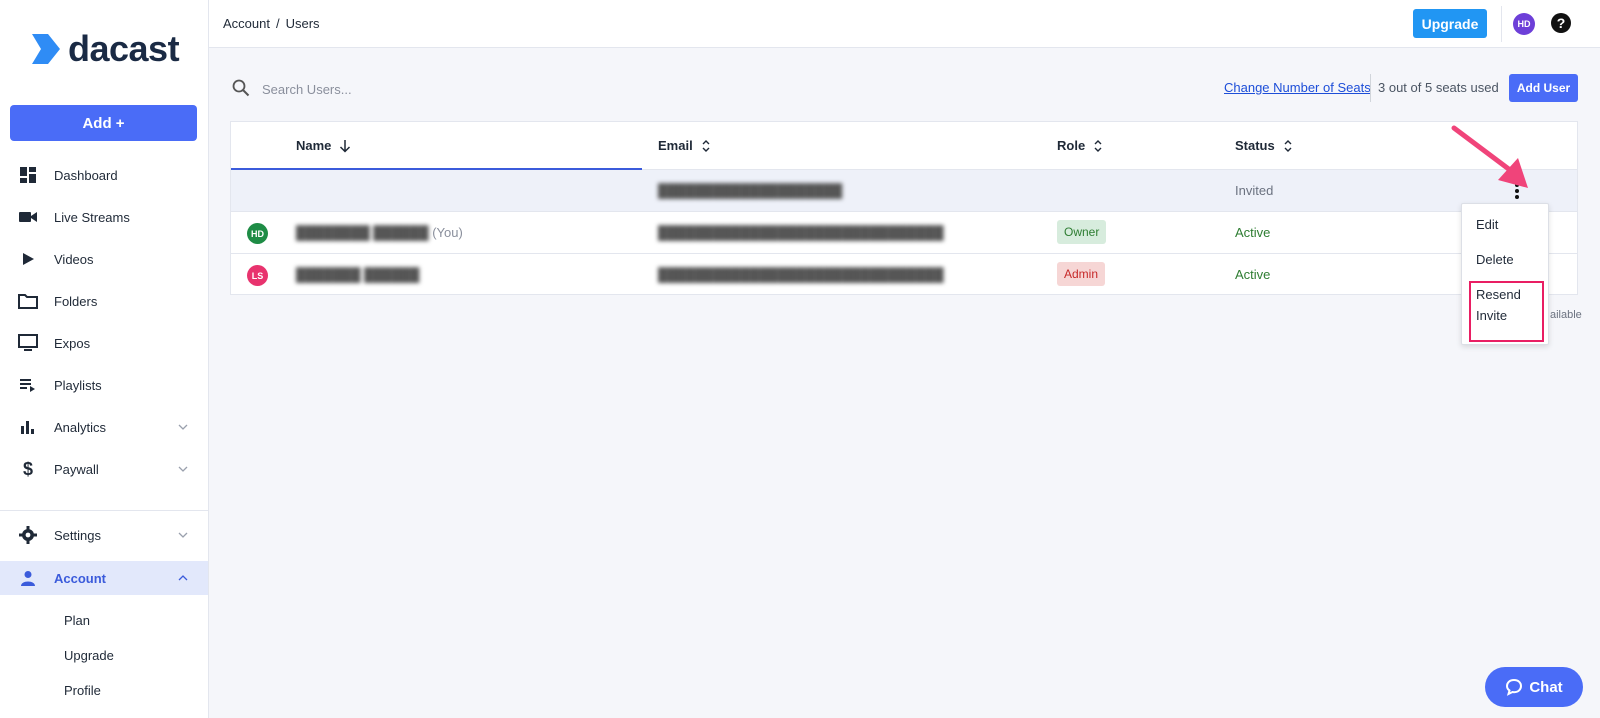 The image size is (1600, 718). I want to click on chat-button: Chat, so click(1534, 687).